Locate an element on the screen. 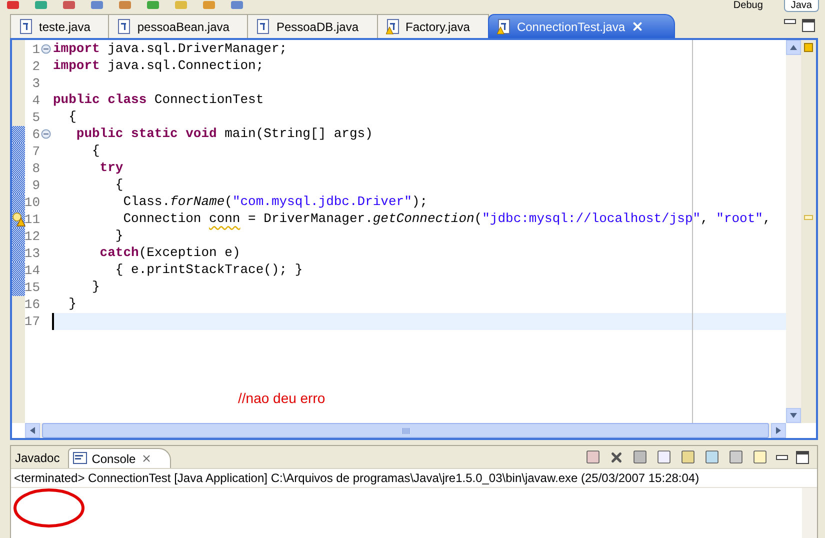 The height and width of the screenshot is (538, 825). remove-all-icon is located at coordinates (640, 457).